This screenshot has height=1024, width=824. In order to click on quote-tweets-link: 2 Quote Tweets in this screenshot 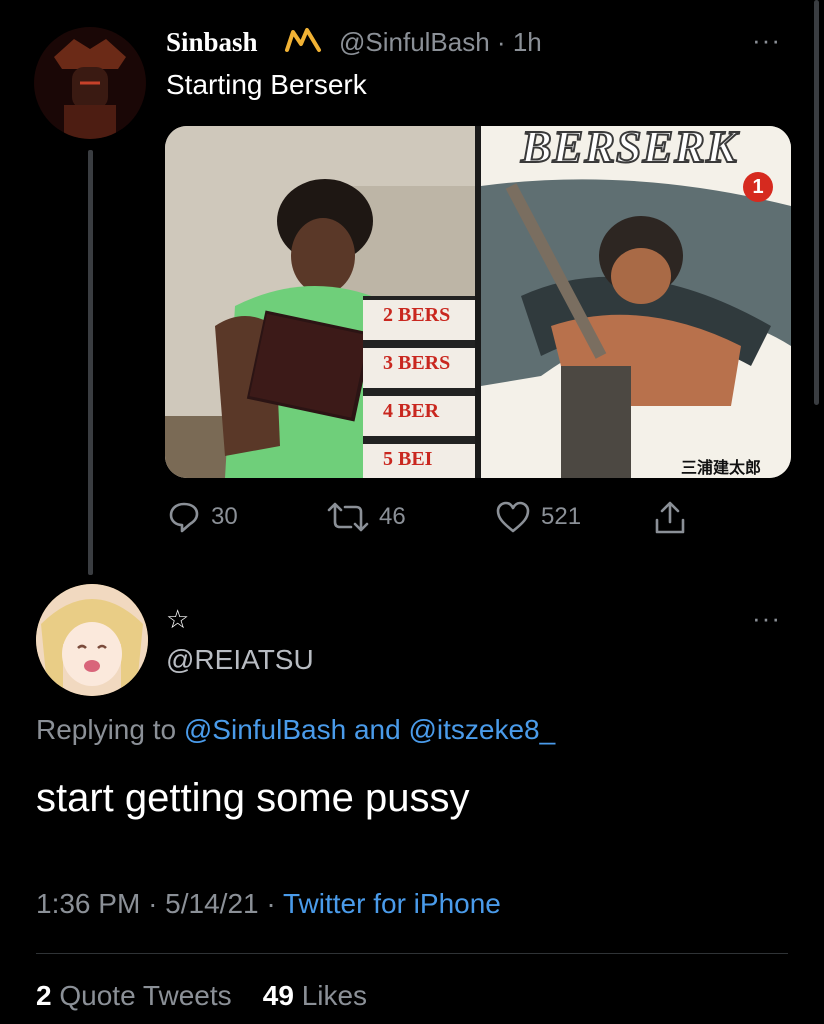, I will do `click(134, 995)`.